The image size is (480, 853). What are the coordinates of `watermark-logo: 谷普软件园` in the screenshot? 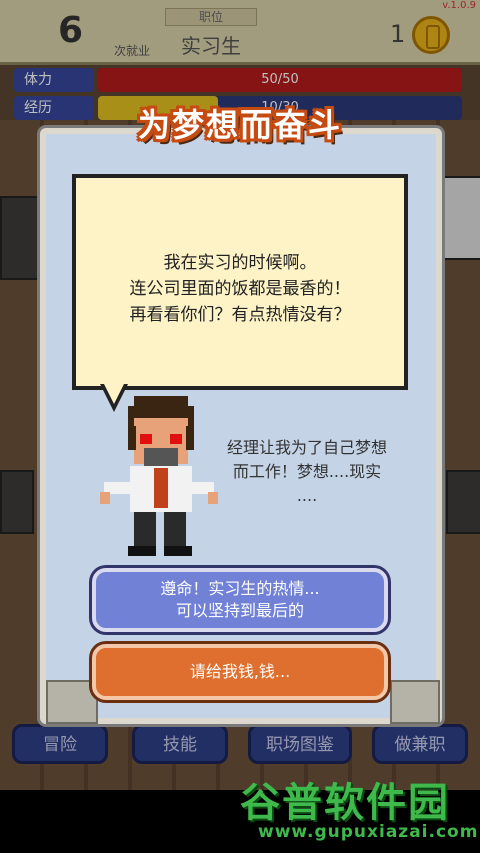 It's located at (345, 803).